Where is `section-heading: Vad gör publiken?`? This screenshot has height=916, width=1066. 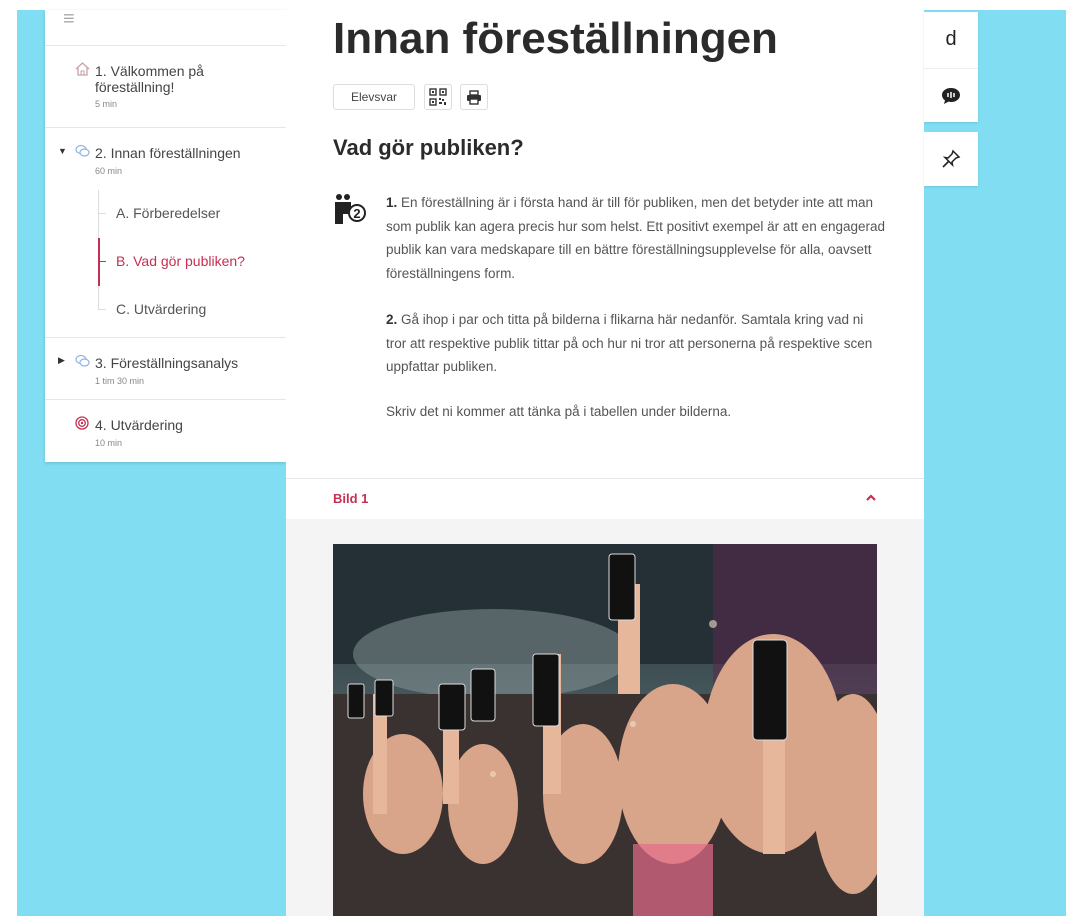 section-heading: Vad gör publiken? is located at coordinates (428, 147).